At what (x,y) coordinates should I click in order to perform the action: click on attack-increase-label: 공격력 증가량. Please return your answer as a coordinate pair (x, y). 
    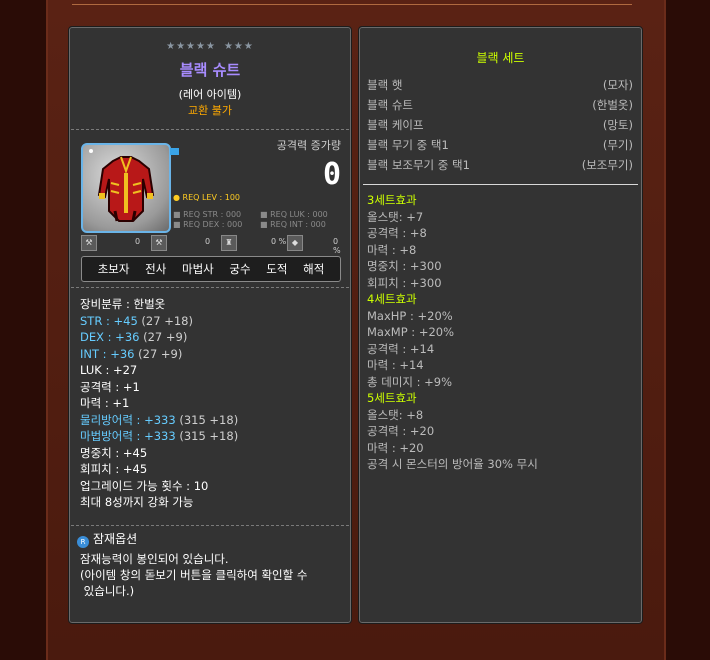
    Looking at the image, I should click on (308, 145).